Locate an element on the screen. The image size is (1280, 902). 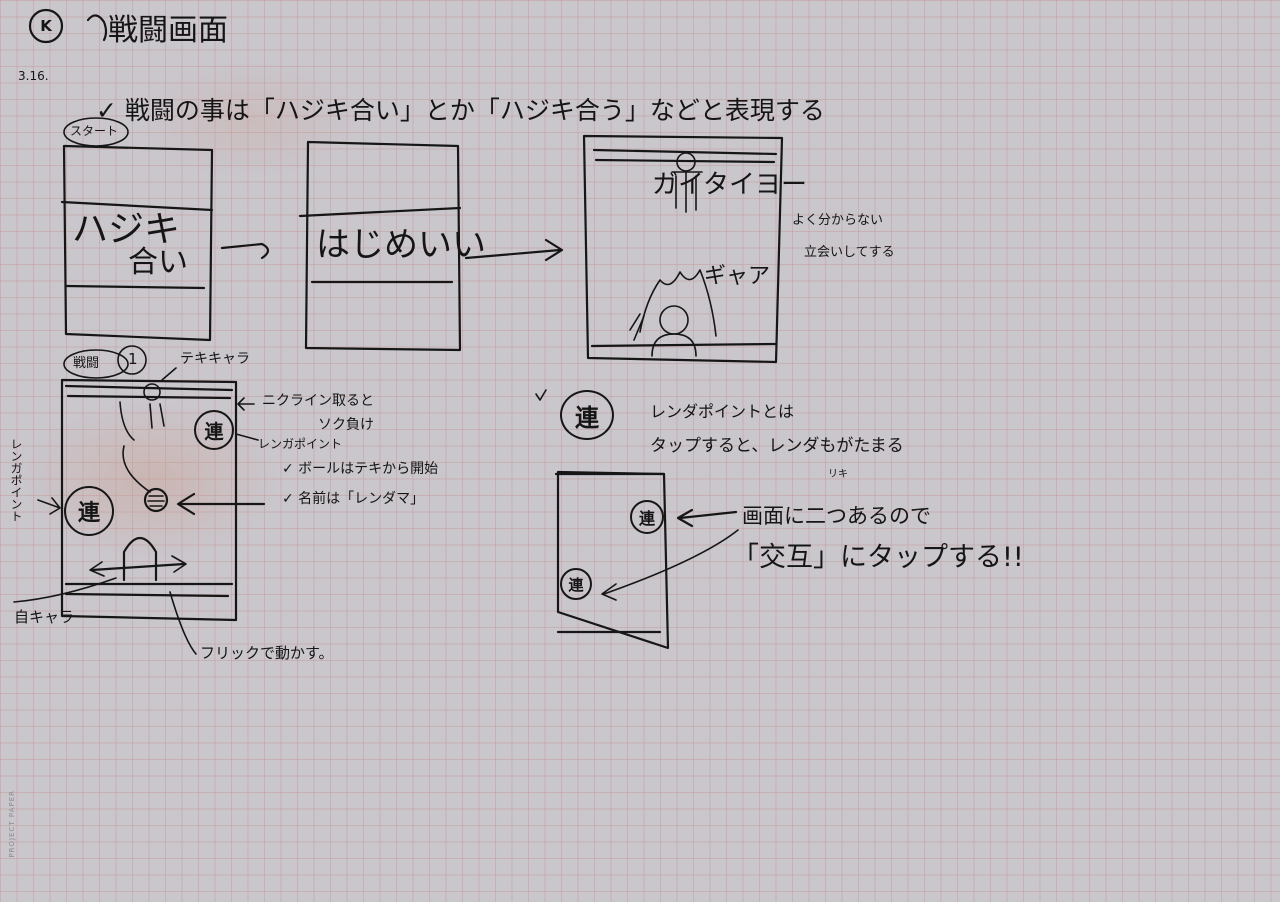
renga-right-leader is located at coordinates (247, 437).